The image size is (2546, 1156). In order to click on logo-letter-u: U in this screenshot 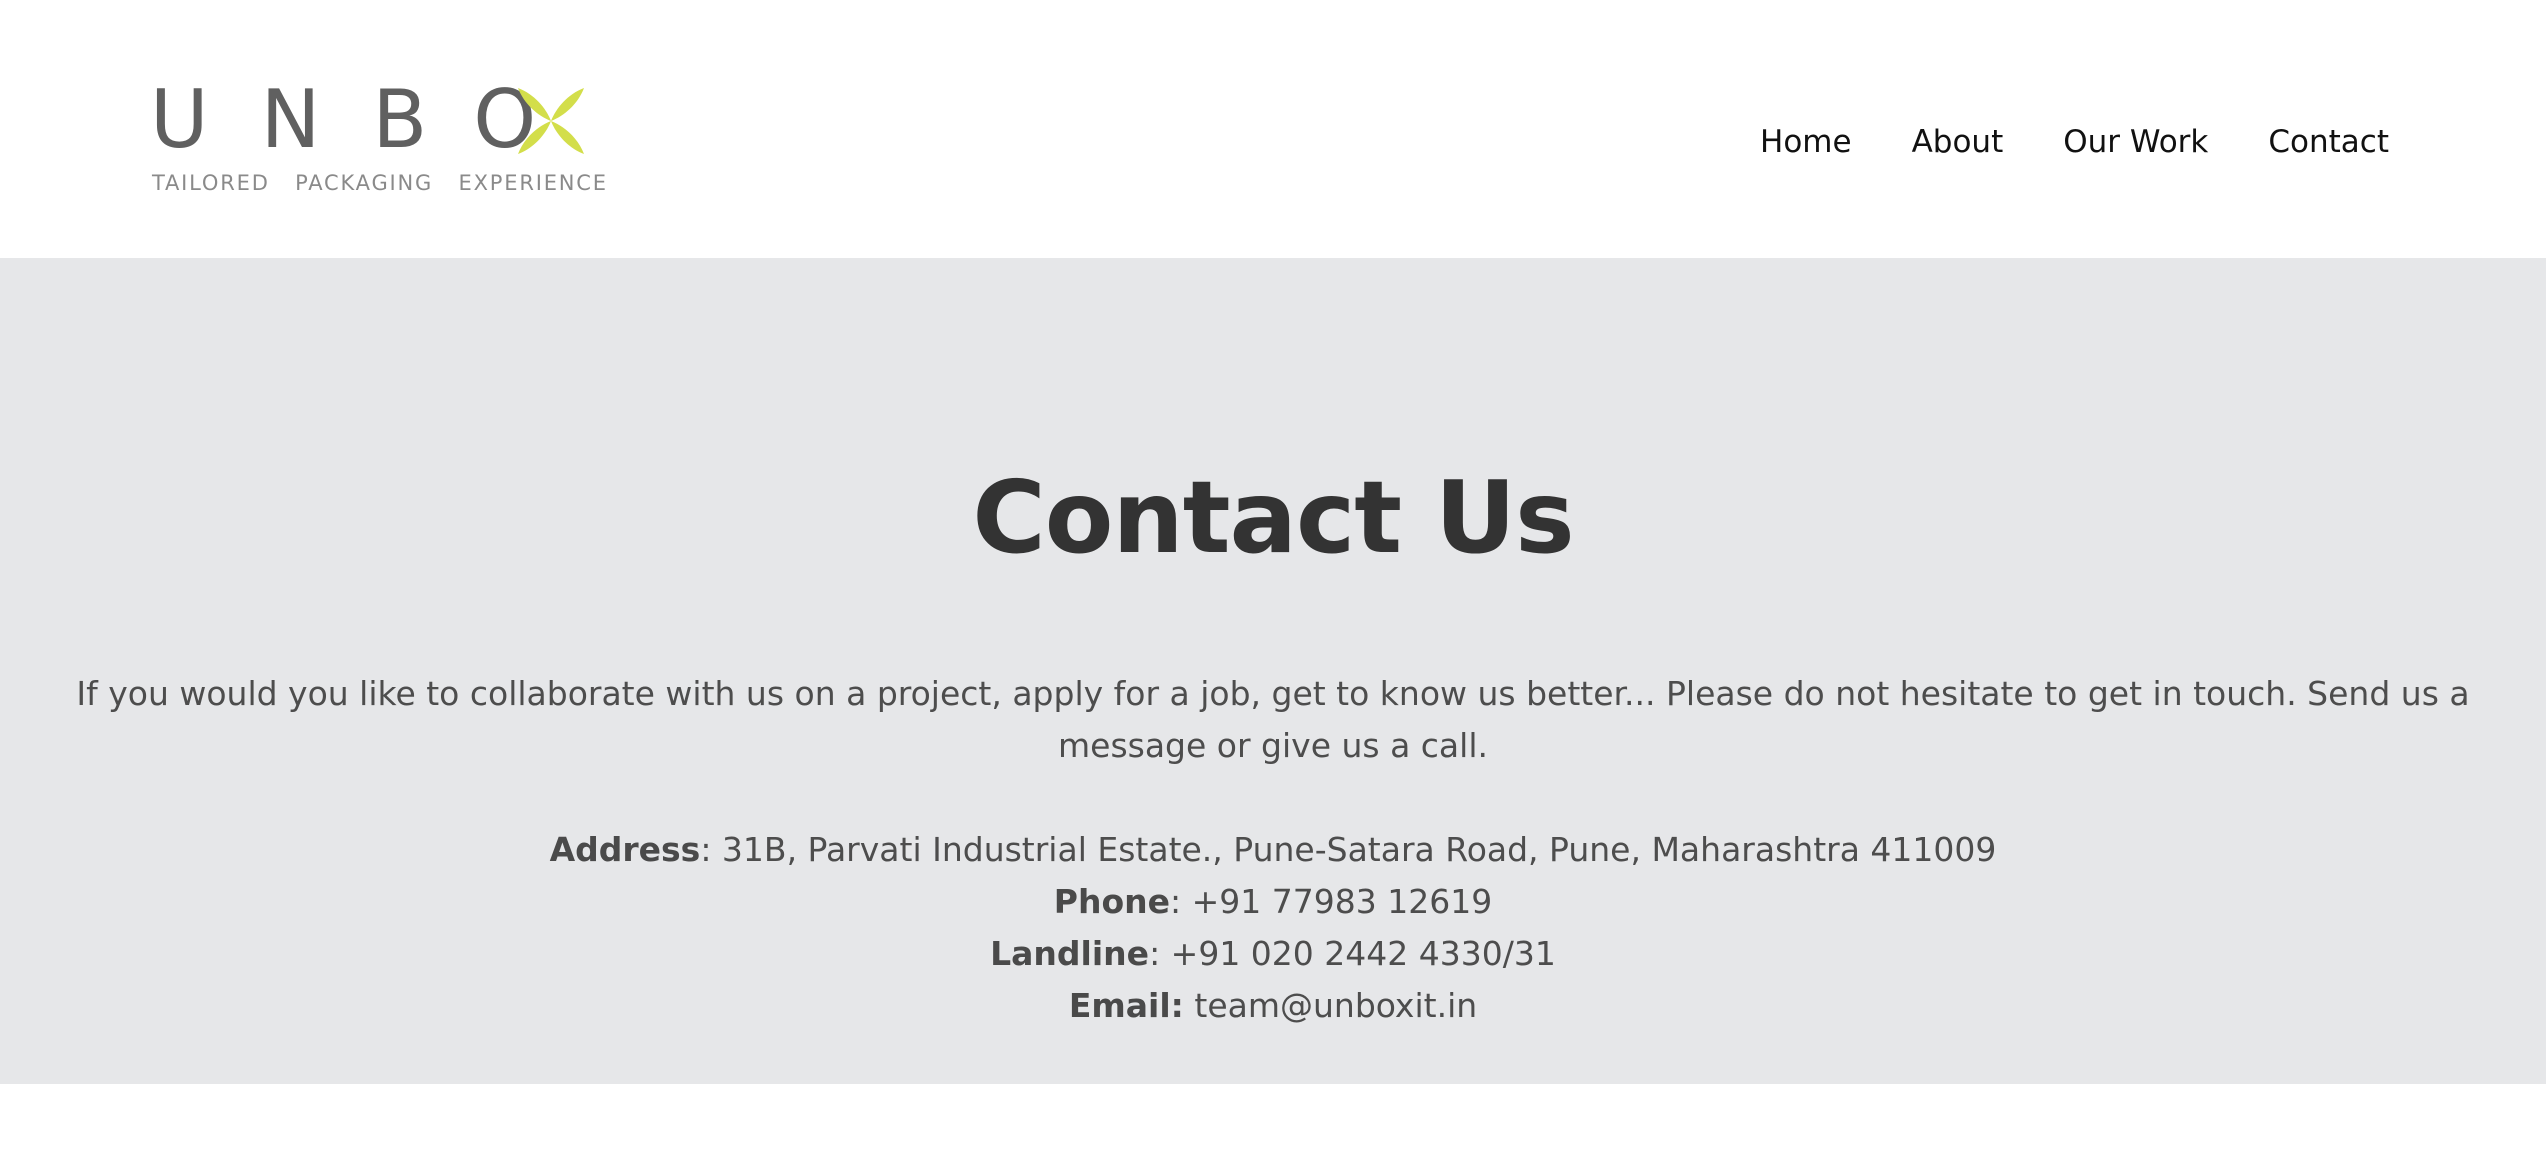, I will do `click(179, 119)`.